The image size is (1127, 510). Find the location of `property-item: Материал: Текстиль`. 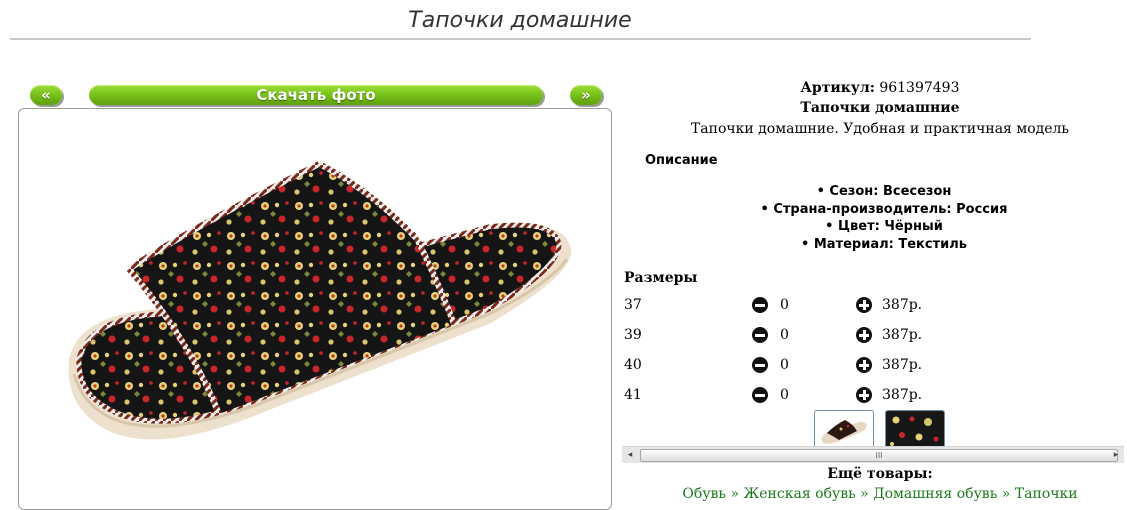

property-item: Материал: Текстиль is located at coordinates (874, 245).